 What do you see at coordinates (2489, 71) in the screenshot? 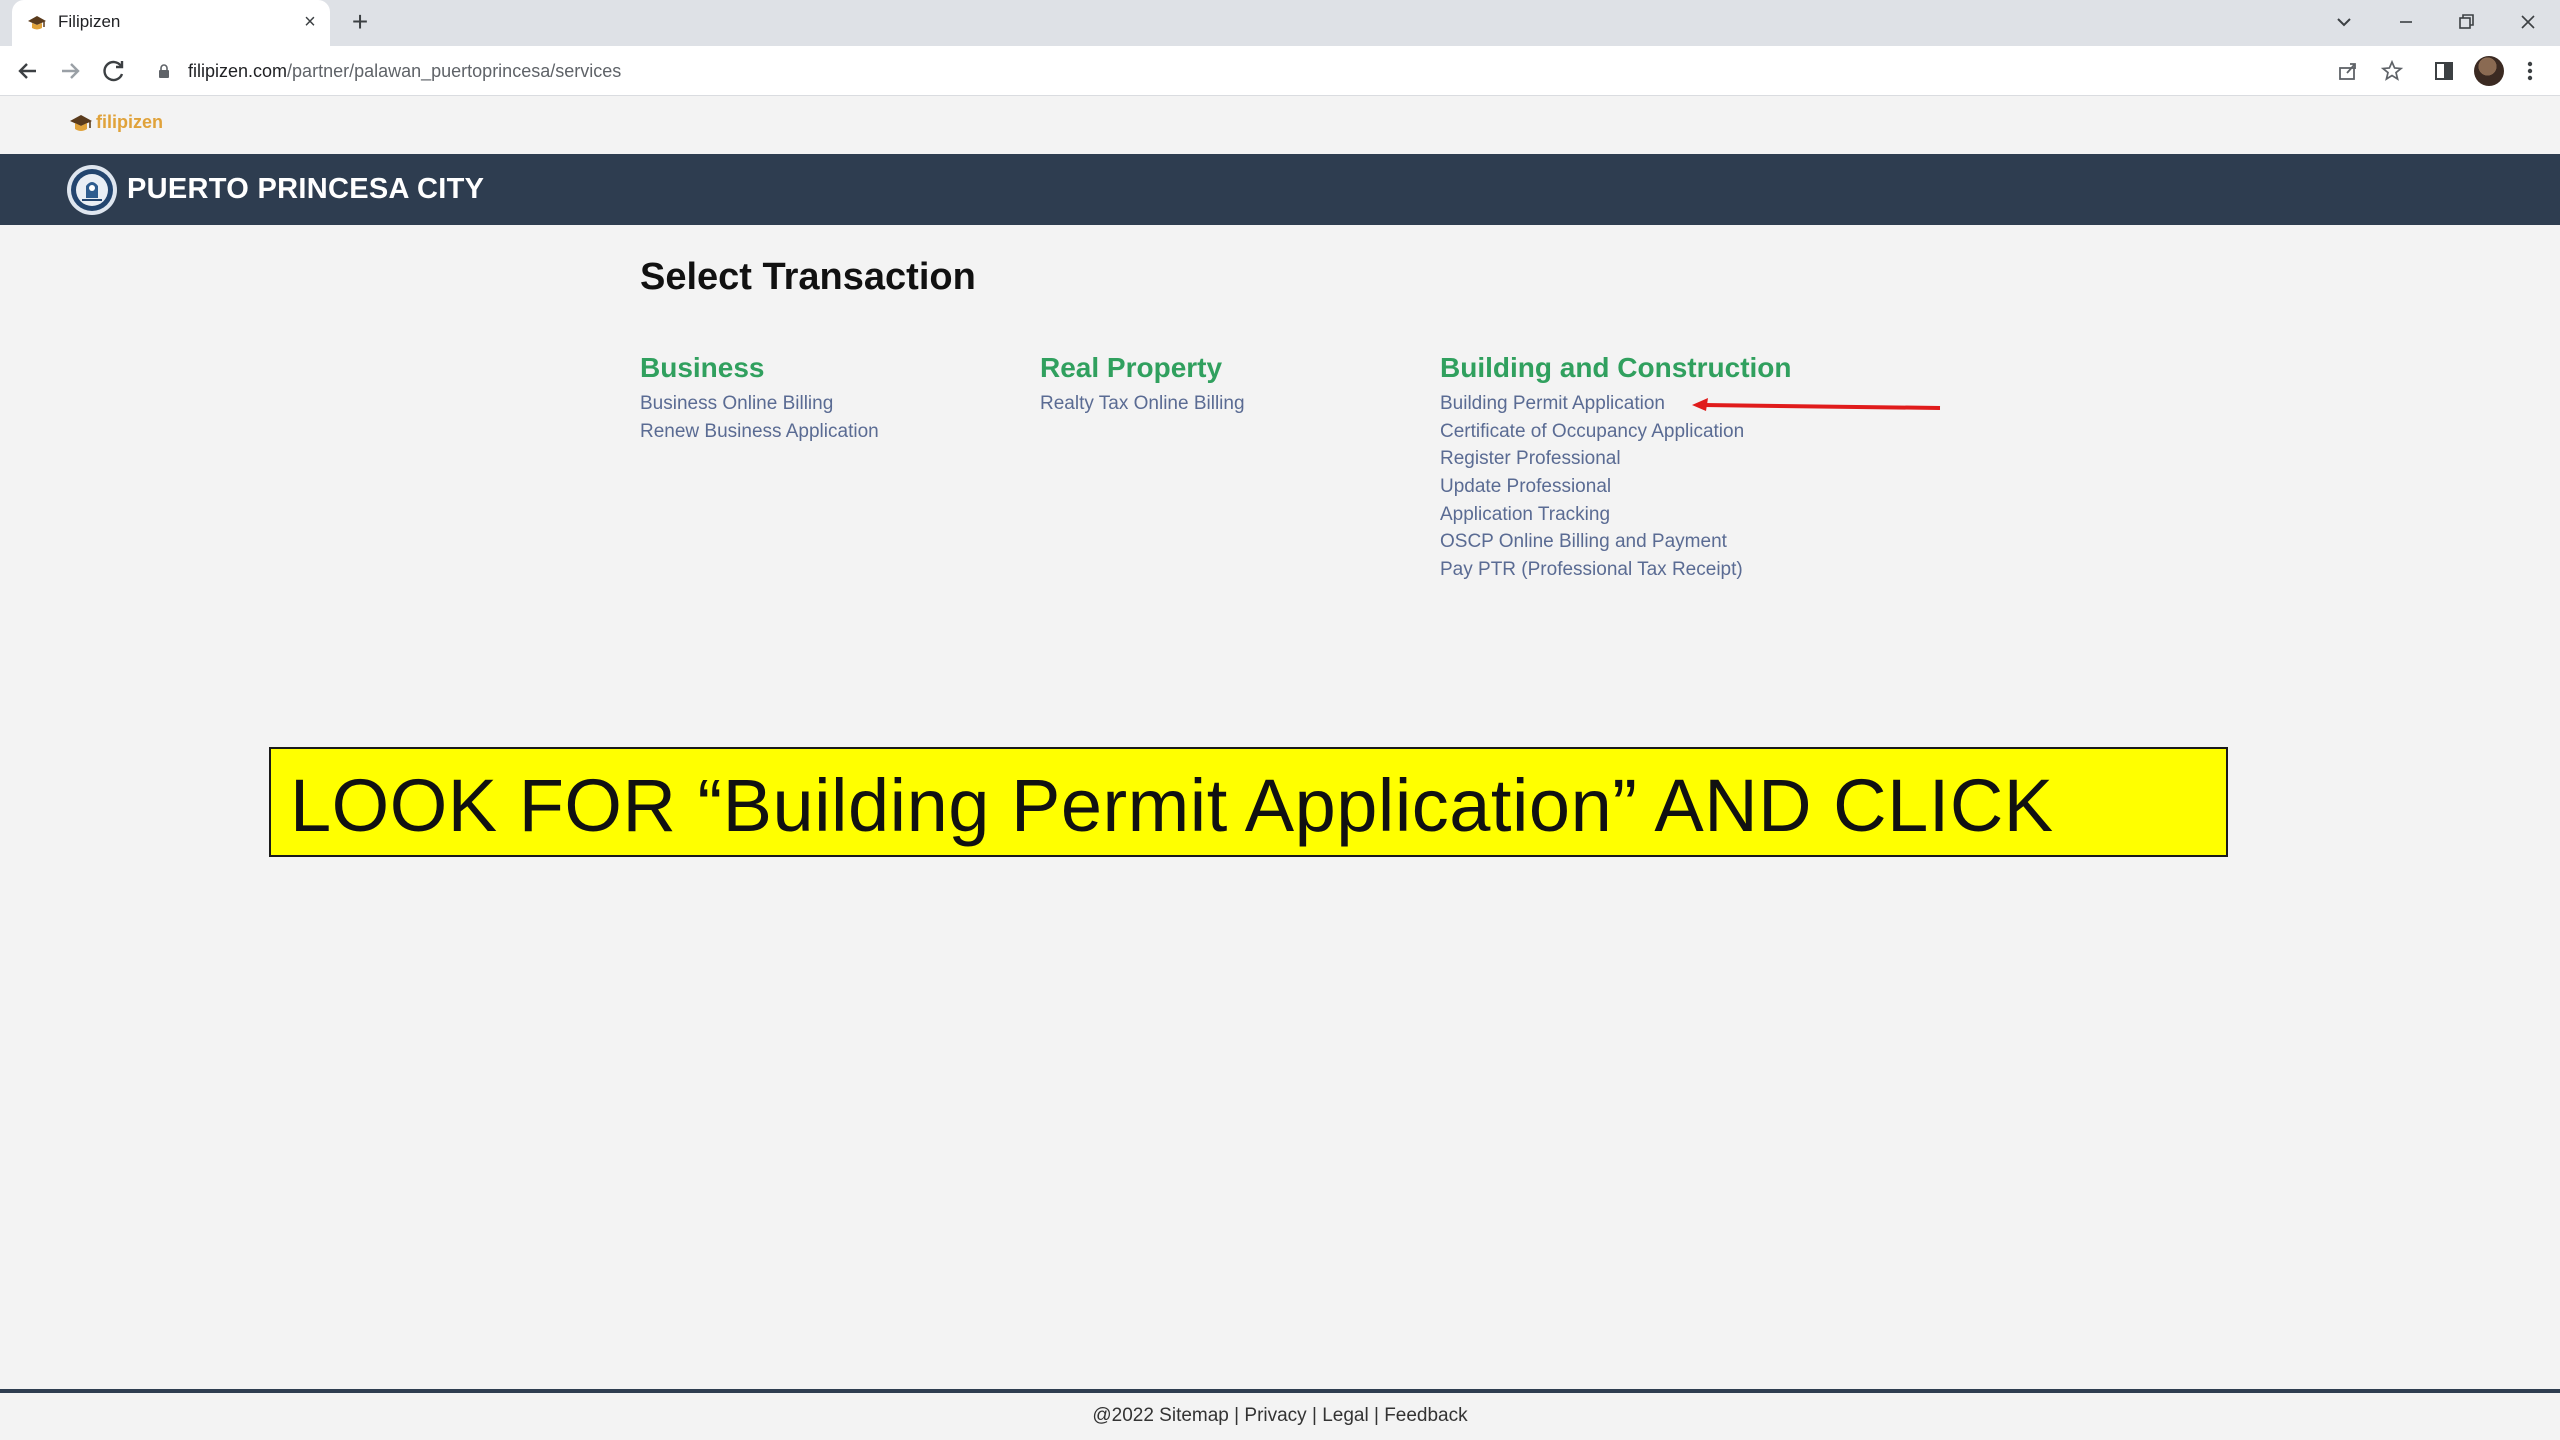
I see `profile-avatar` at bounding box center [2489, 71].